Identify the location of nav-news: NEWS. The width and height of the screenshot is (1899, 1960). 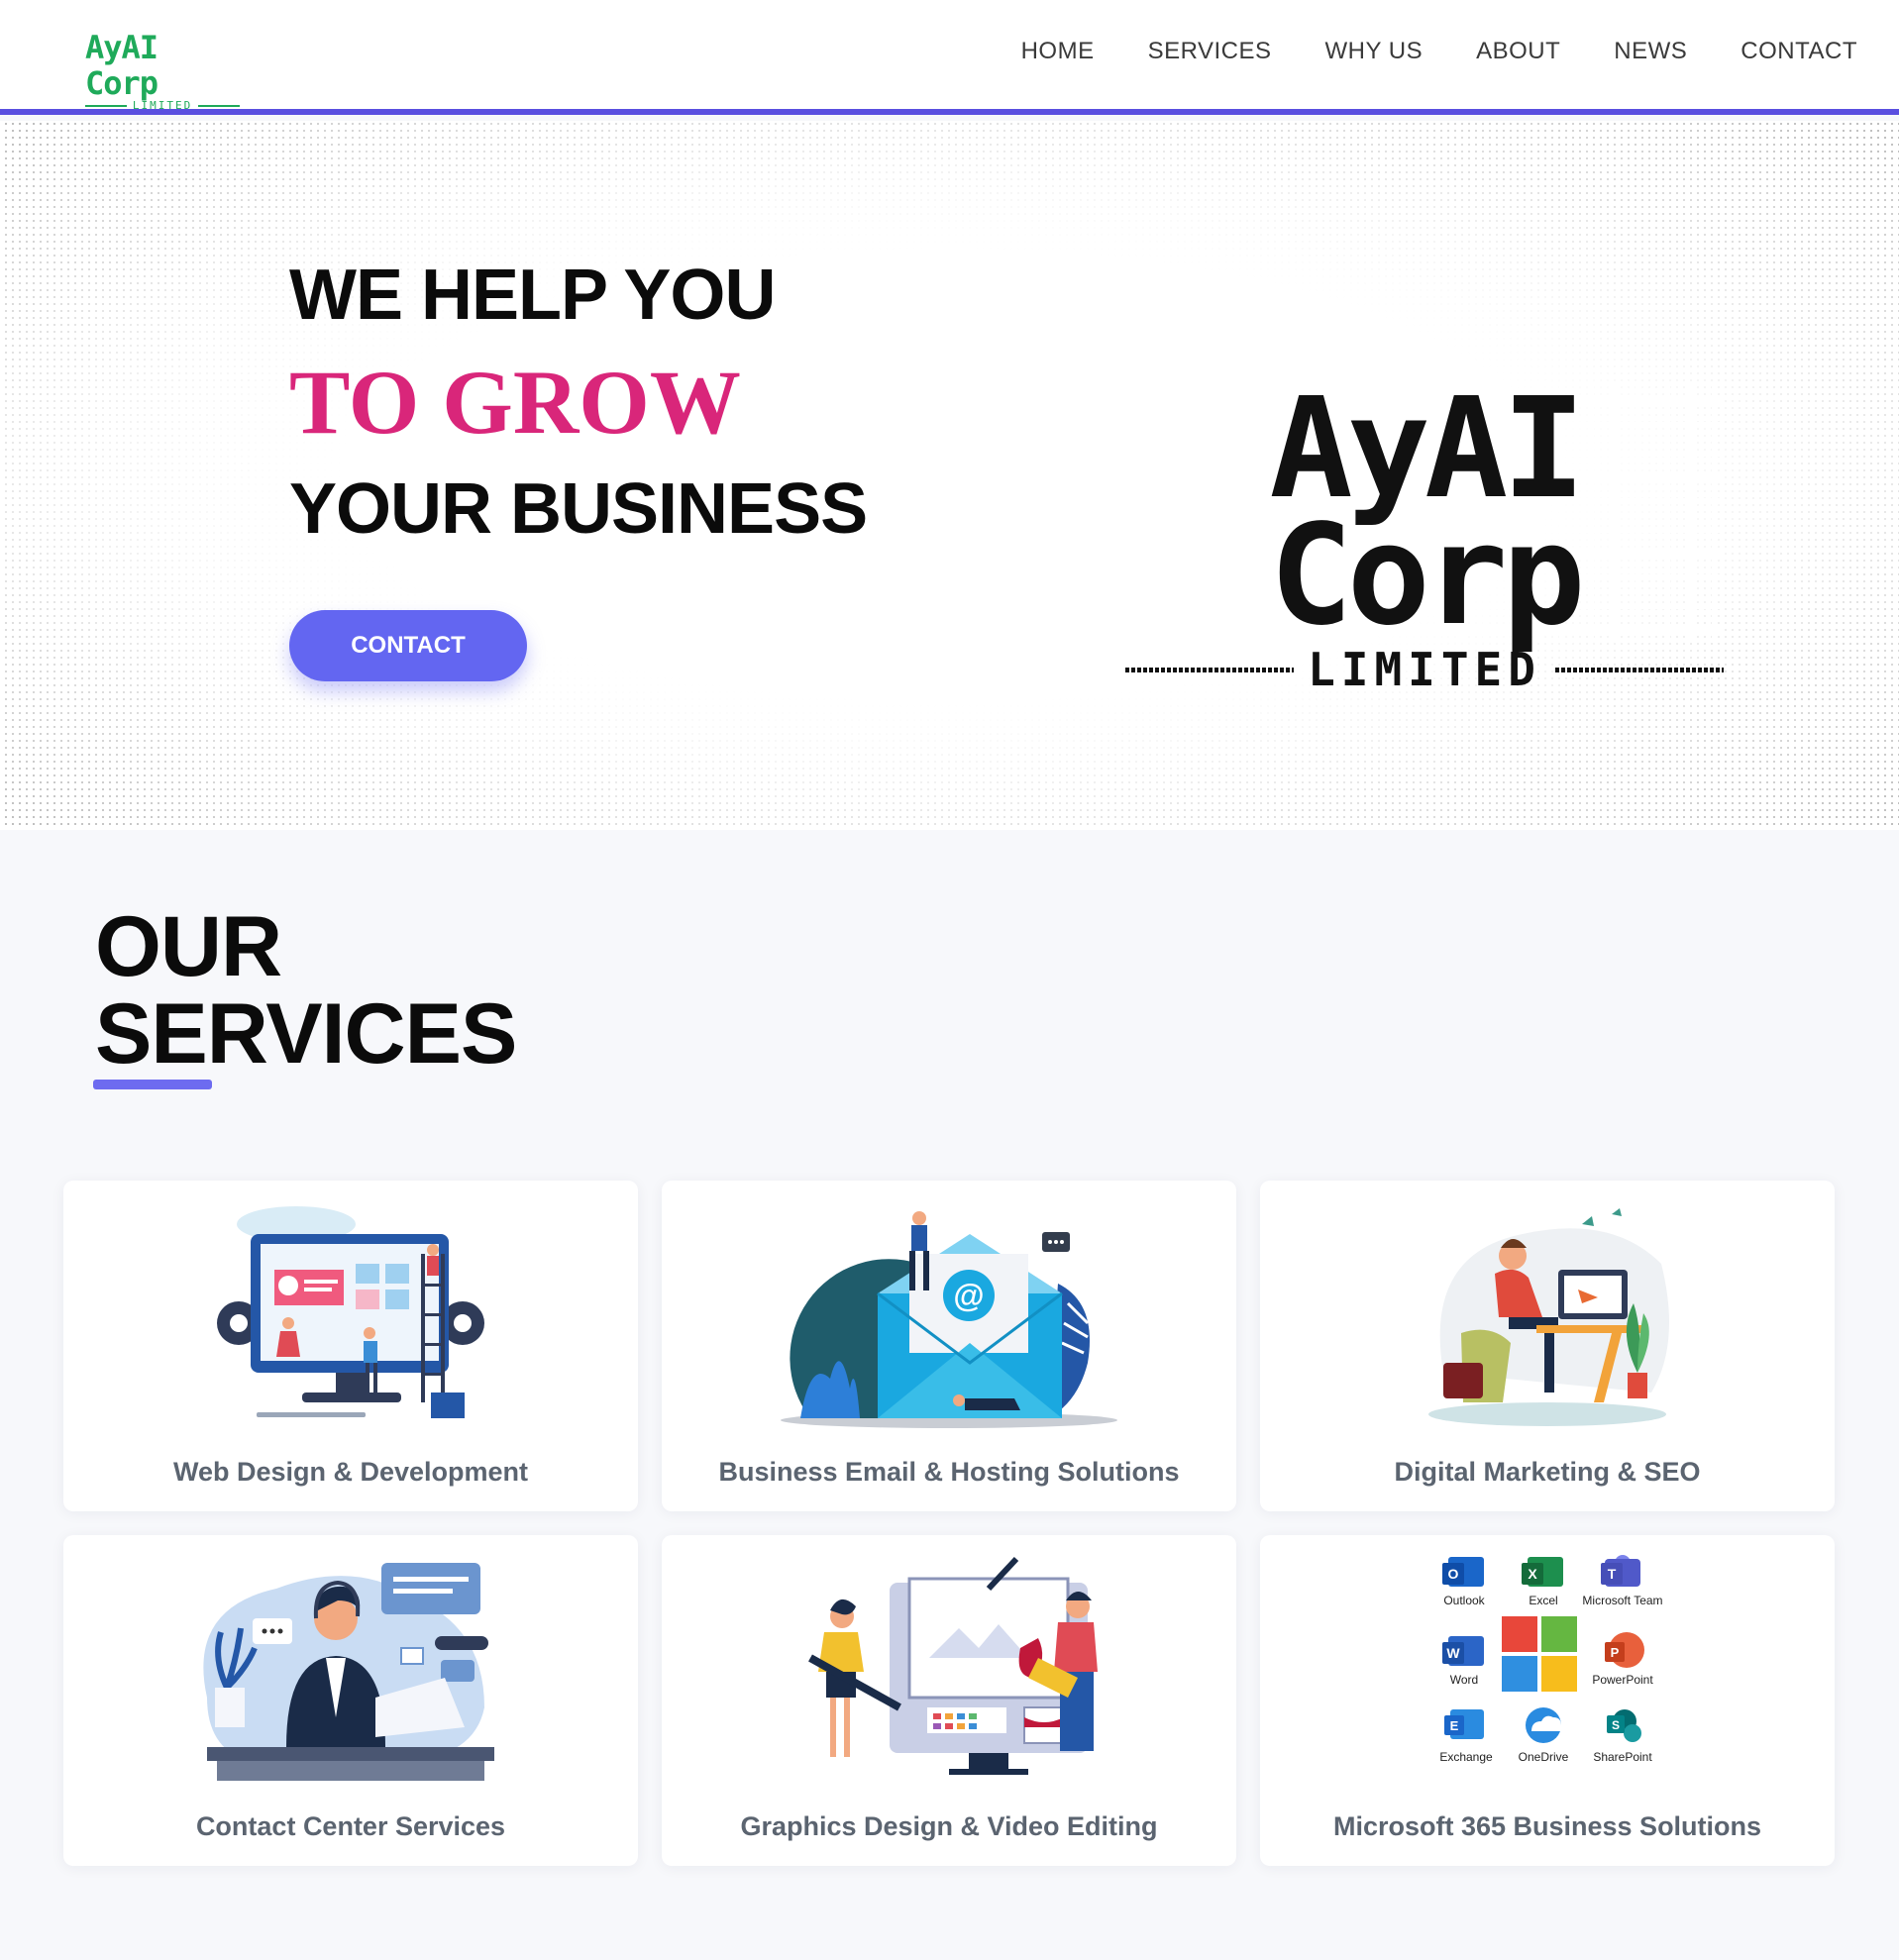
(1651, 52).